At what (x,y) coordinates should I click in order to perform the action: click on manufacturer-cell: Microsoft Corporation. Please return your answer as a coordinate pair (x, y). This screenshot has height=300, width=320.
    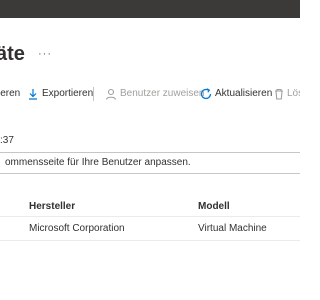
    Looking at the image, I should click on (77, 228).